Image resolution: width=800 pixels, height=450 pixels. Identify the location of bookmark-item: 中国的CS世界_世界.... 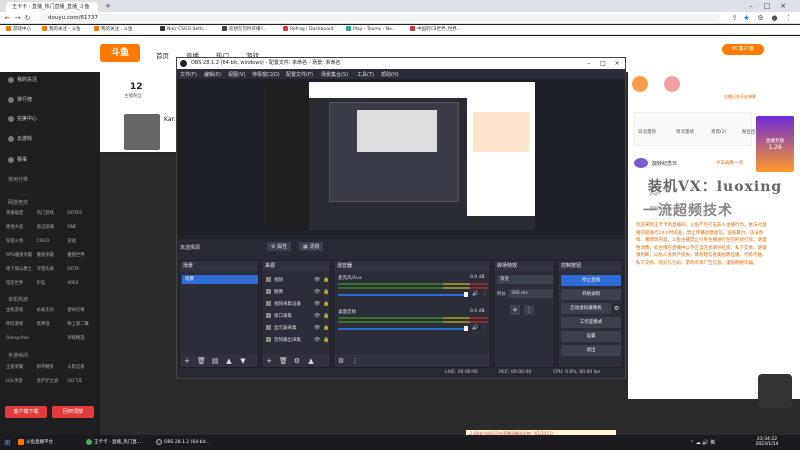
(435, 30).